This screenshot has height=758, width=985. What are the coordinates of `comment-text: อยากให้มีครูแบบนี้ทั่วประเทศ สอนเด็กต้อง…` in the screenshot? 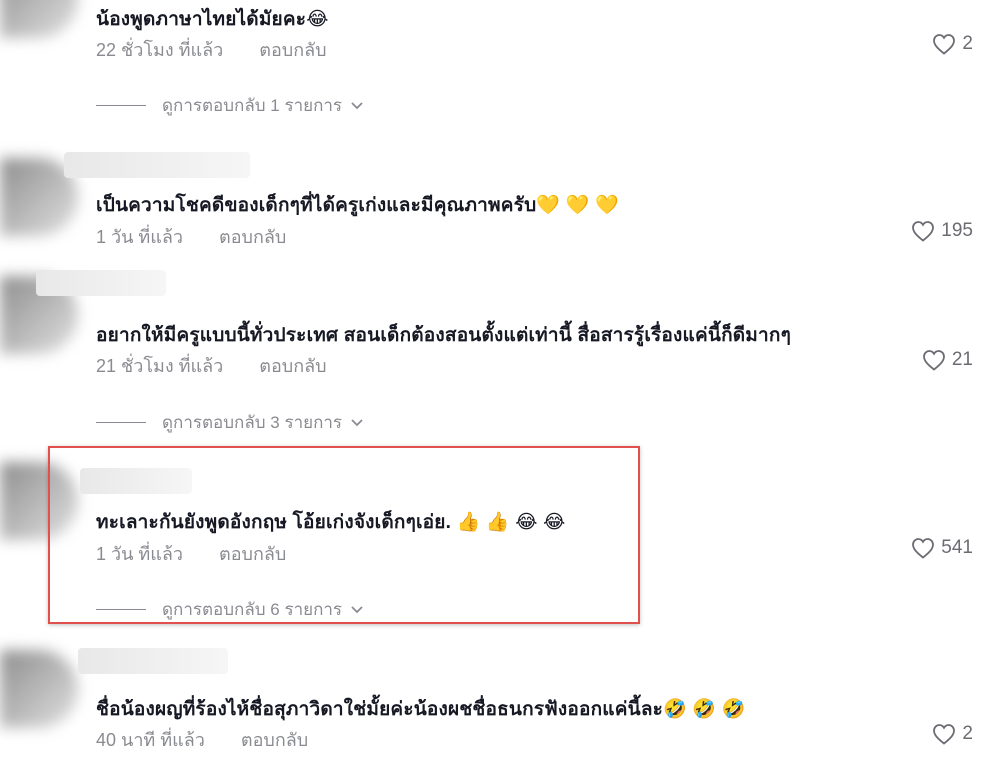 It's located at (444, 335).